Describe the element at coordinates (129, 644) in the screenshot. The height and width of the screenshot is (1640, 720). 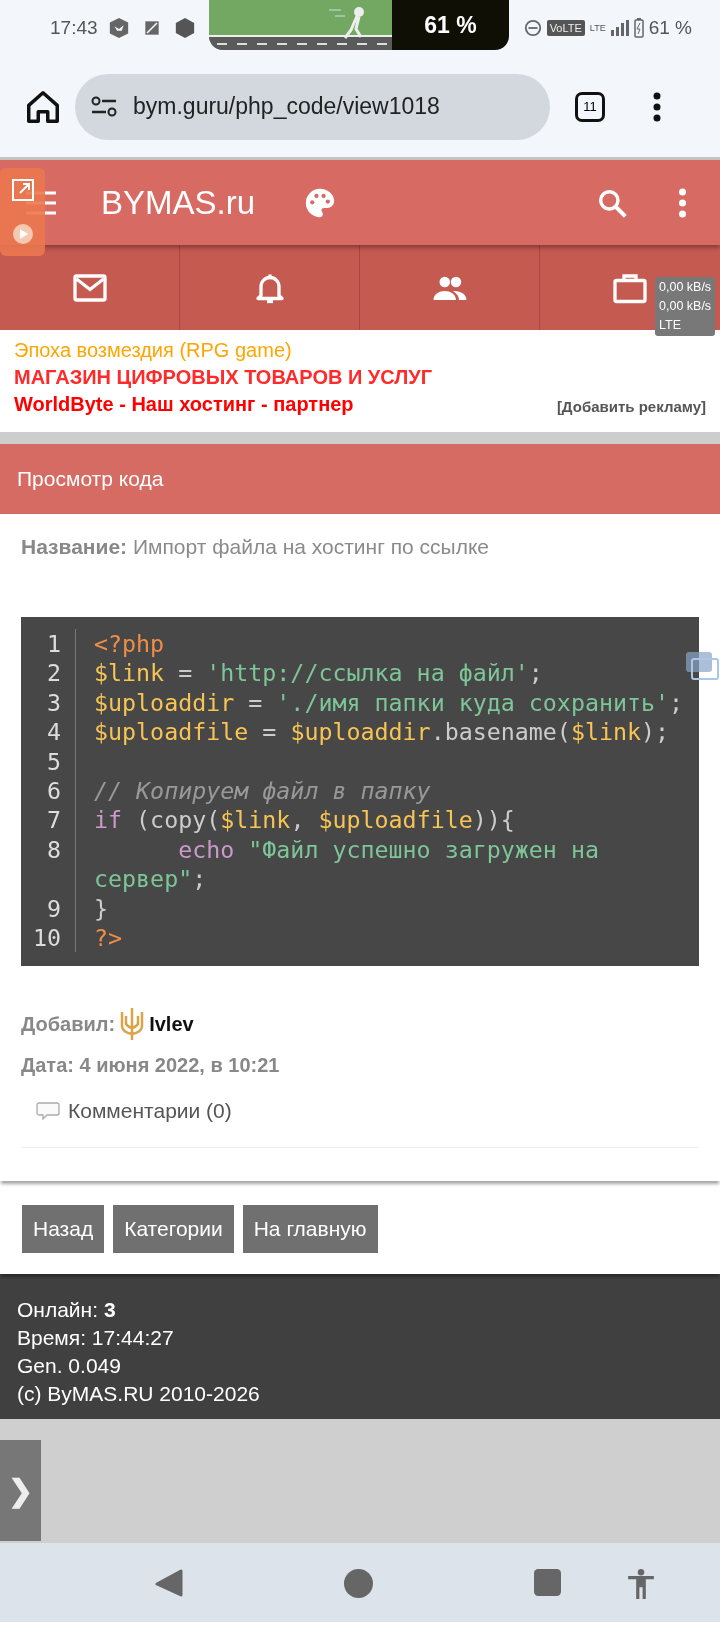
I see `code-line: <?php` at that location.